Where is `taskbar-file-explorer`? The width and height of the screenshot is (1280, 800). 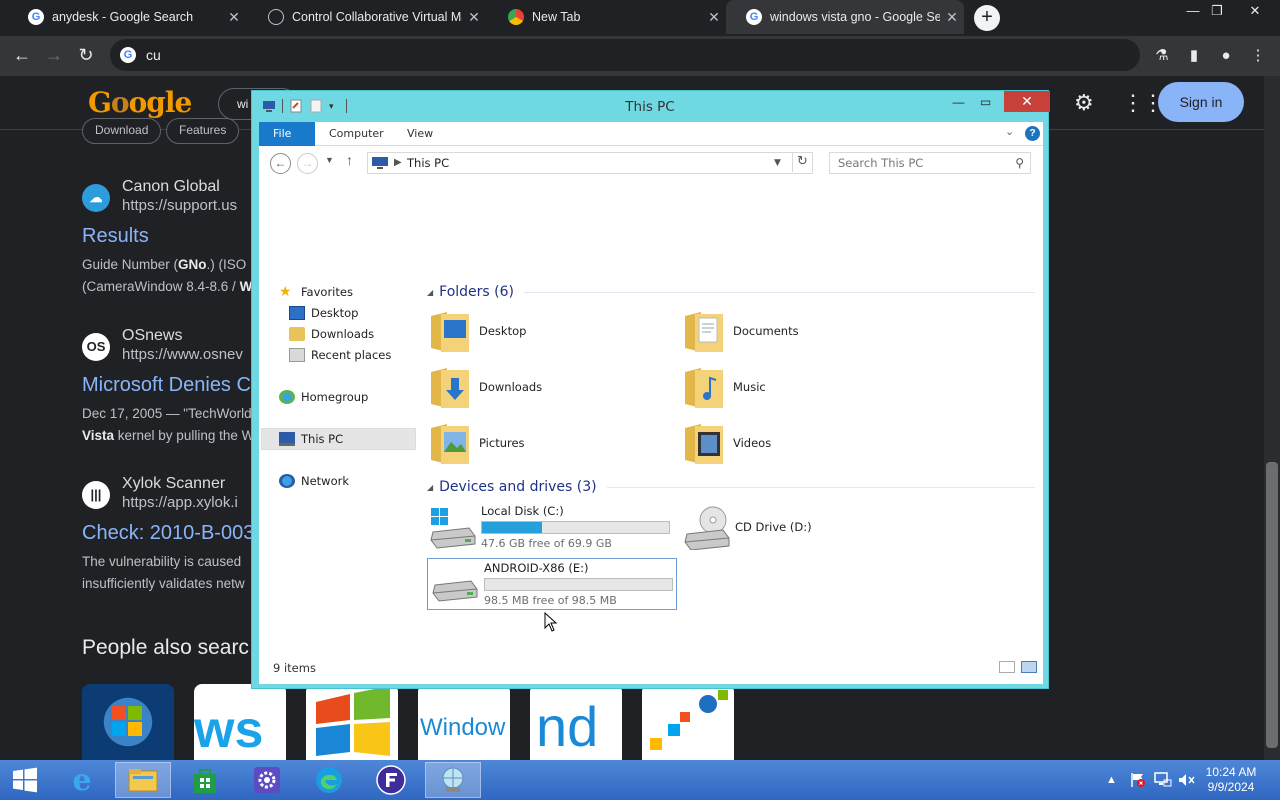 taskbar-file-explorer is located at coordinates (143, 780).